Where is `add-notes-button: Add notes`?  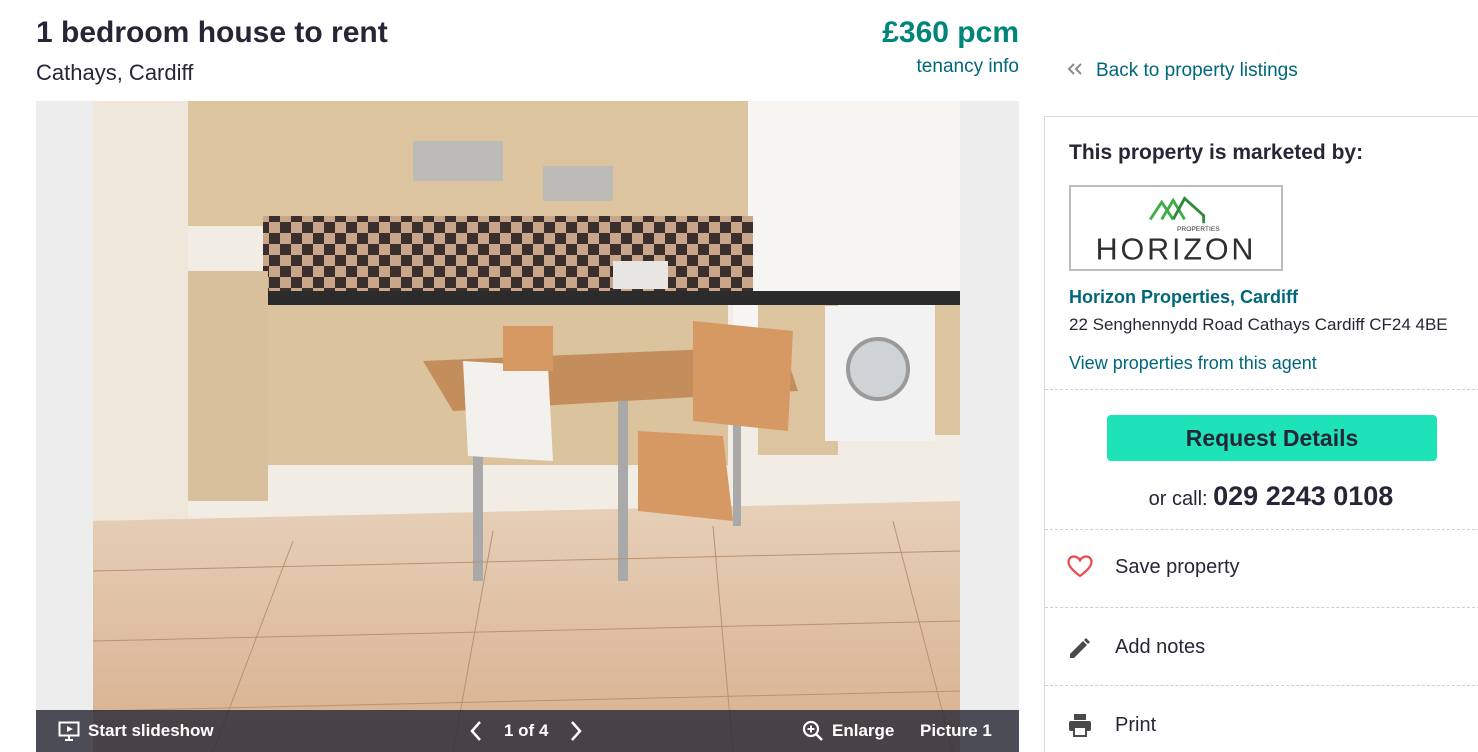 add-notes-button: Add notes is located at coordinates (1136, 647).